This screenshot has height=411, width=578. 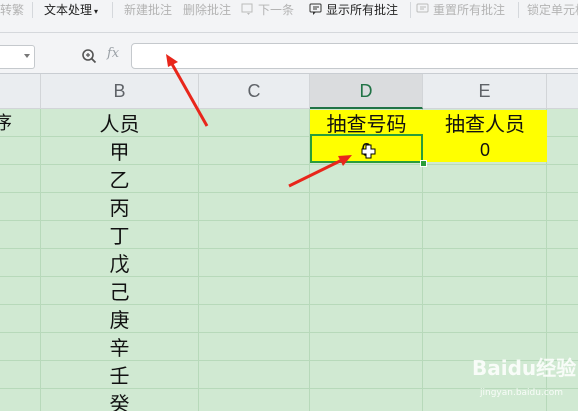 What do you see at coordinates (198, 260) in the screenshot?
I see `gridline` at bounding box center [198, 260].